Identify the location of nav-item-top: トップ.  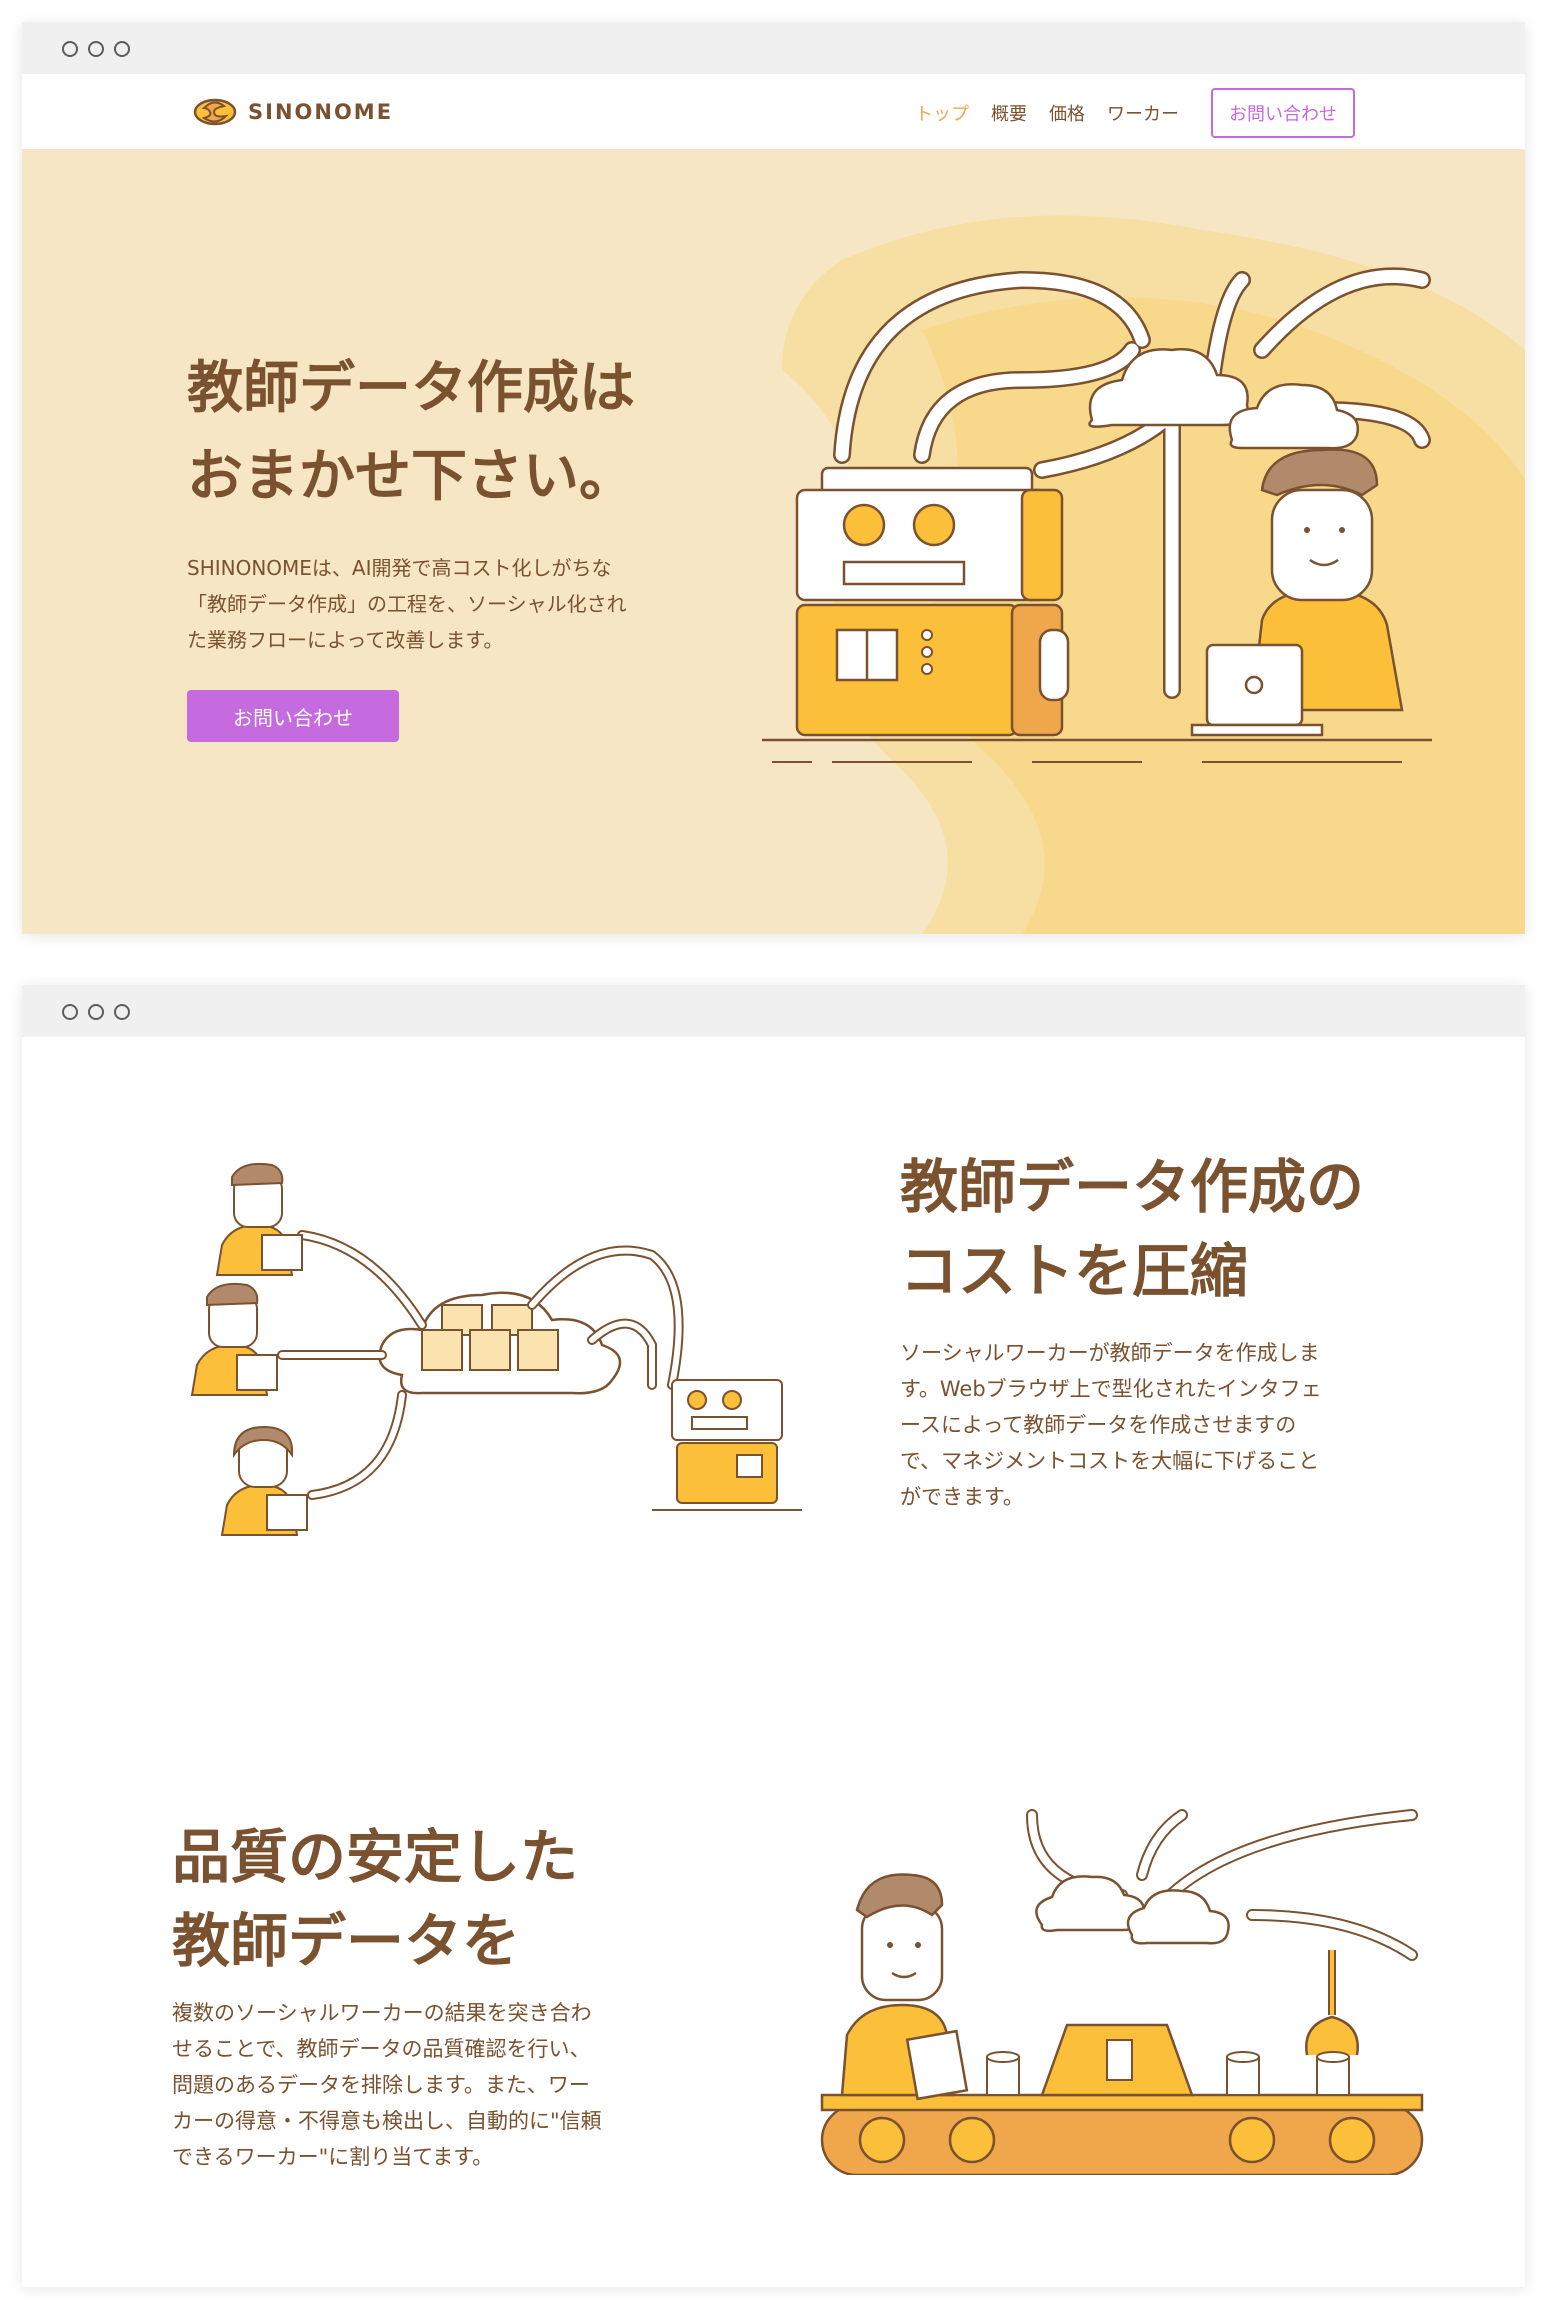
(942, 113).